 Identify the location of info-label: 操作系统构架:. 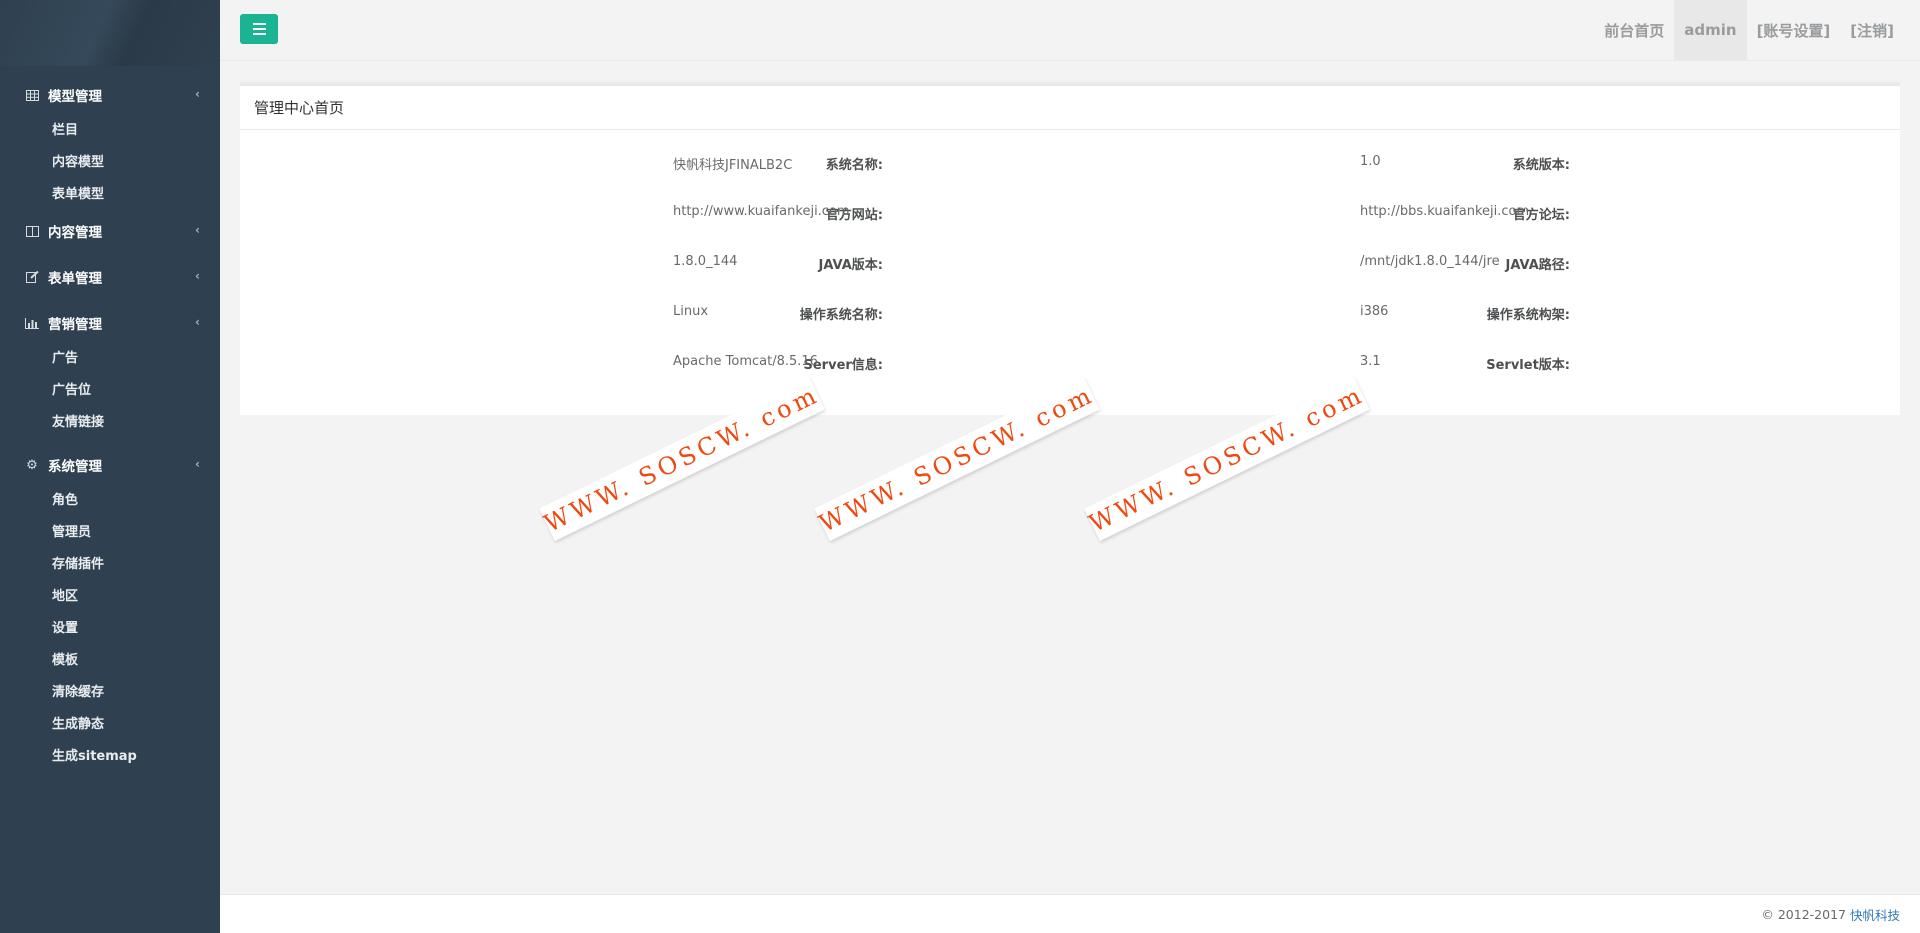
(1528, 315).